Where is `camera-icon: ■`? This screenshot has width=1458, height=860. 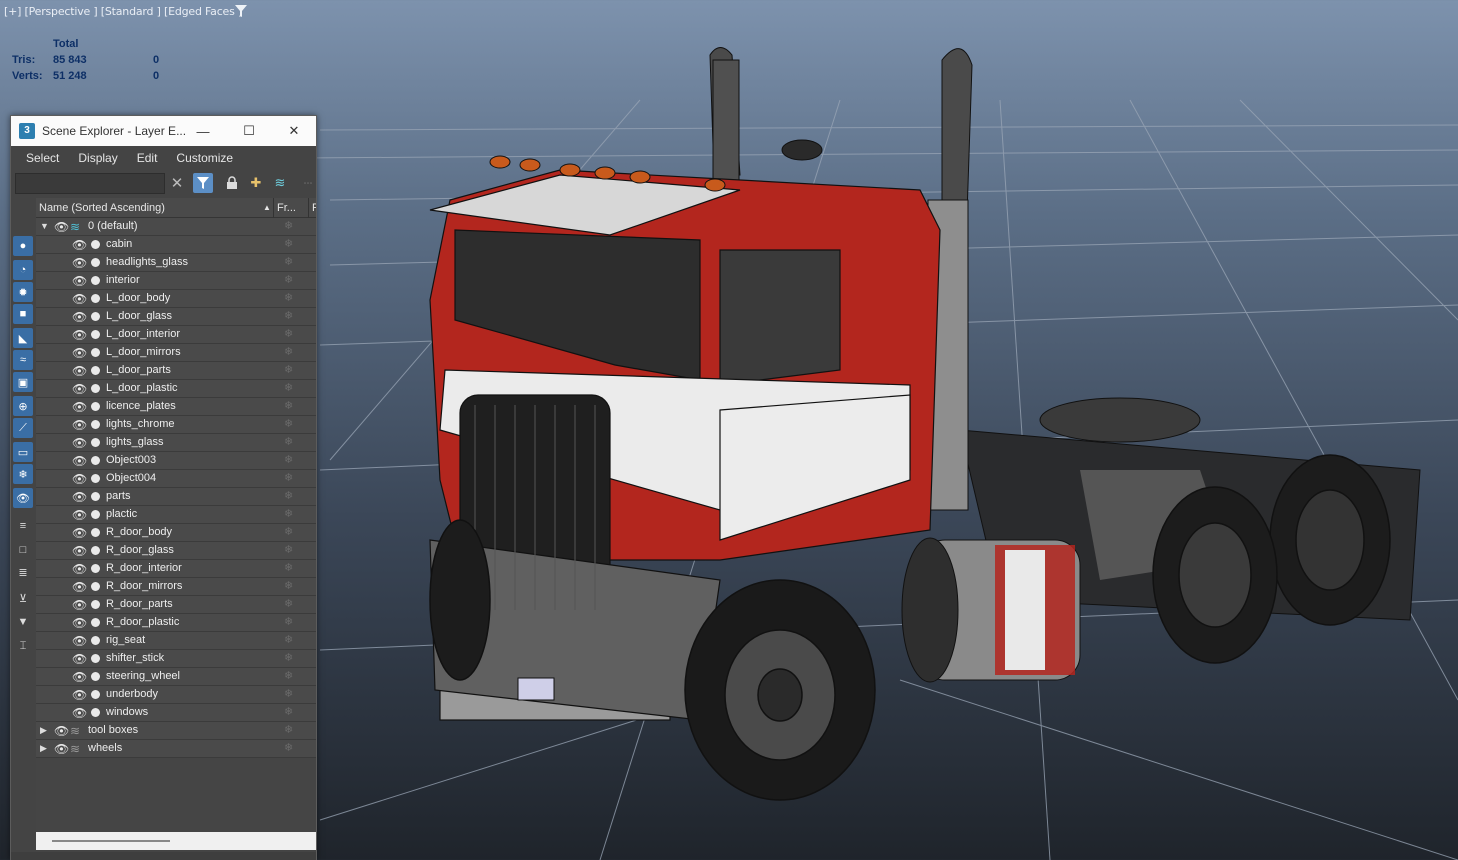 camera-icon: ■ is located at coordinates (23, 314).